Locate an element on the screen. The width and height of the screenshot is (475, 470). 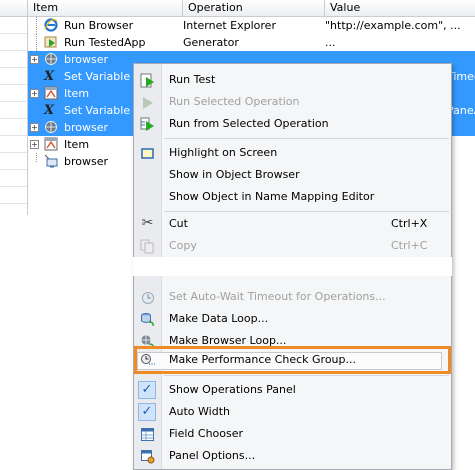
menu-label: Show Operations Panel is located at coordinates (232, 389).